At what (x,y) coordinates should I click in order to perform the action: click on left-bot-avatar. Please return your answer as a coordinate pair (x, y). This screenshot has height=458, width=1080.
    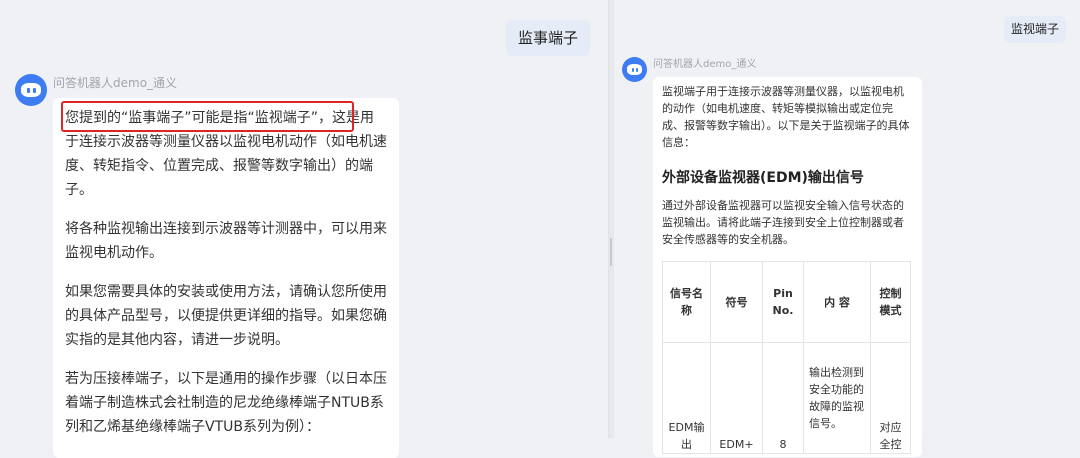
    Looking at the image, I should click on (31, 90).